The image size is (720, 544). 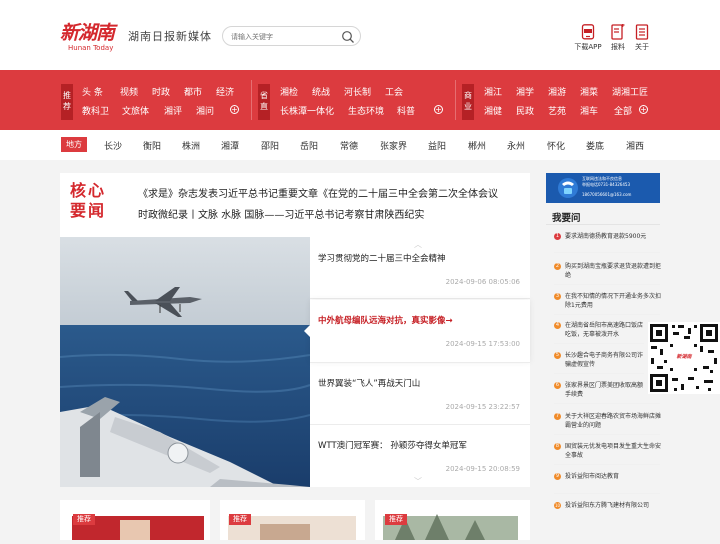 What do you see at coordinates (74, 144) in the screenshot?
I see `city-tag: 地方` at bounding box center [74, 144].